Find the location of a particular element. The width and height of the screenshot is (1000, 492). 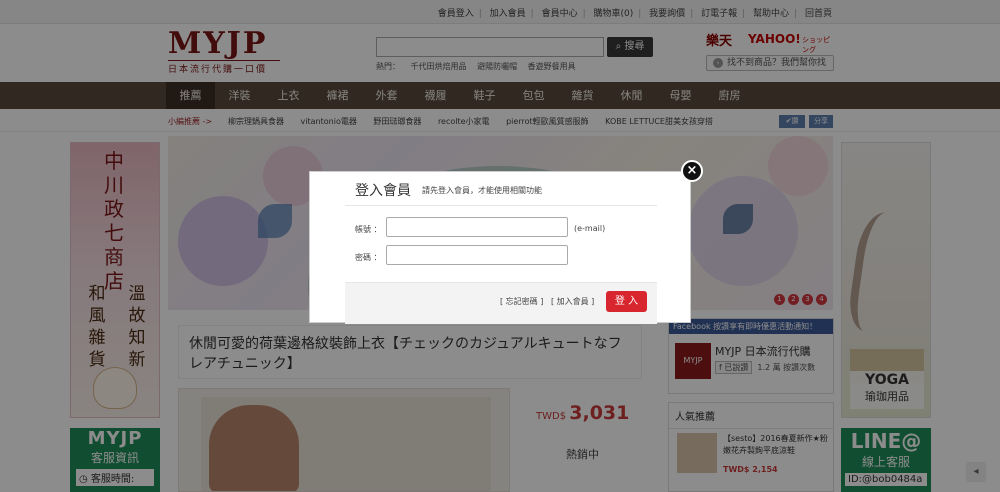

account-hint: (e-mail) is located at coordinates (590, 228).